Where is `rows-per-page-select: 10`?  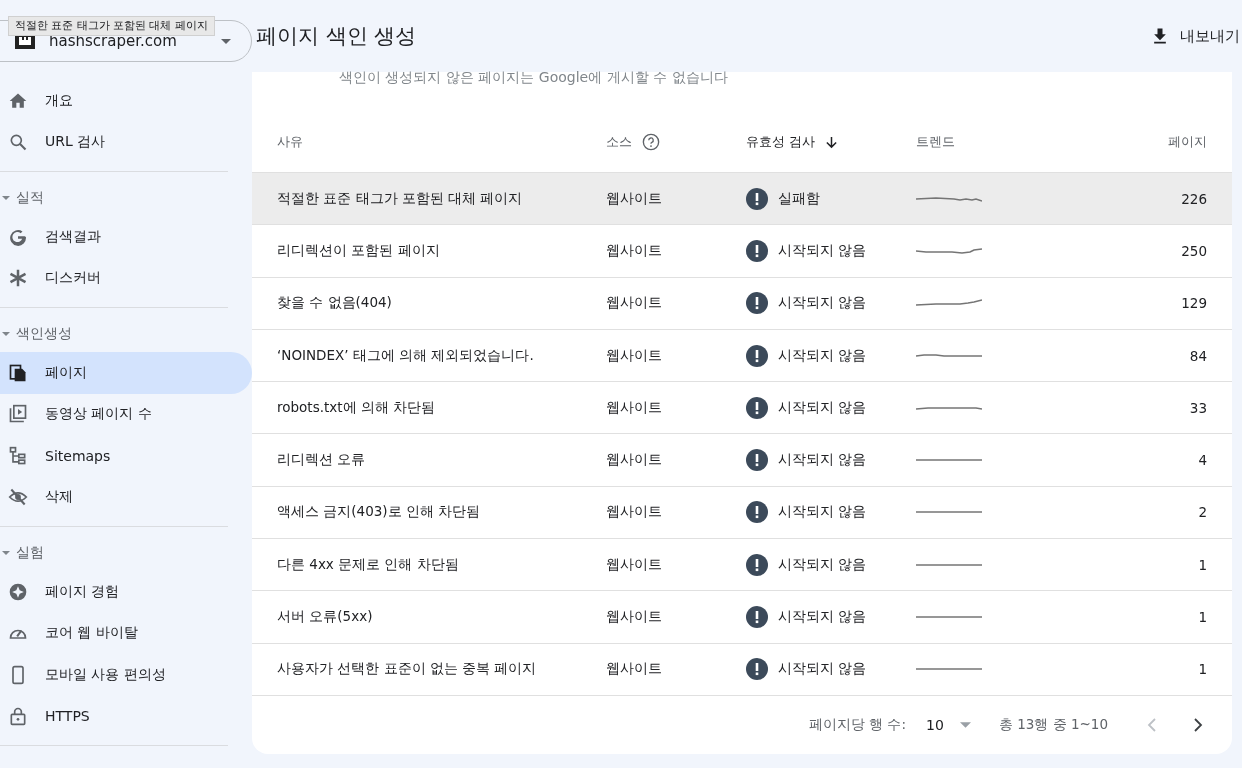
rows-per-page-select: 10 is located at coordinates (948, 724).